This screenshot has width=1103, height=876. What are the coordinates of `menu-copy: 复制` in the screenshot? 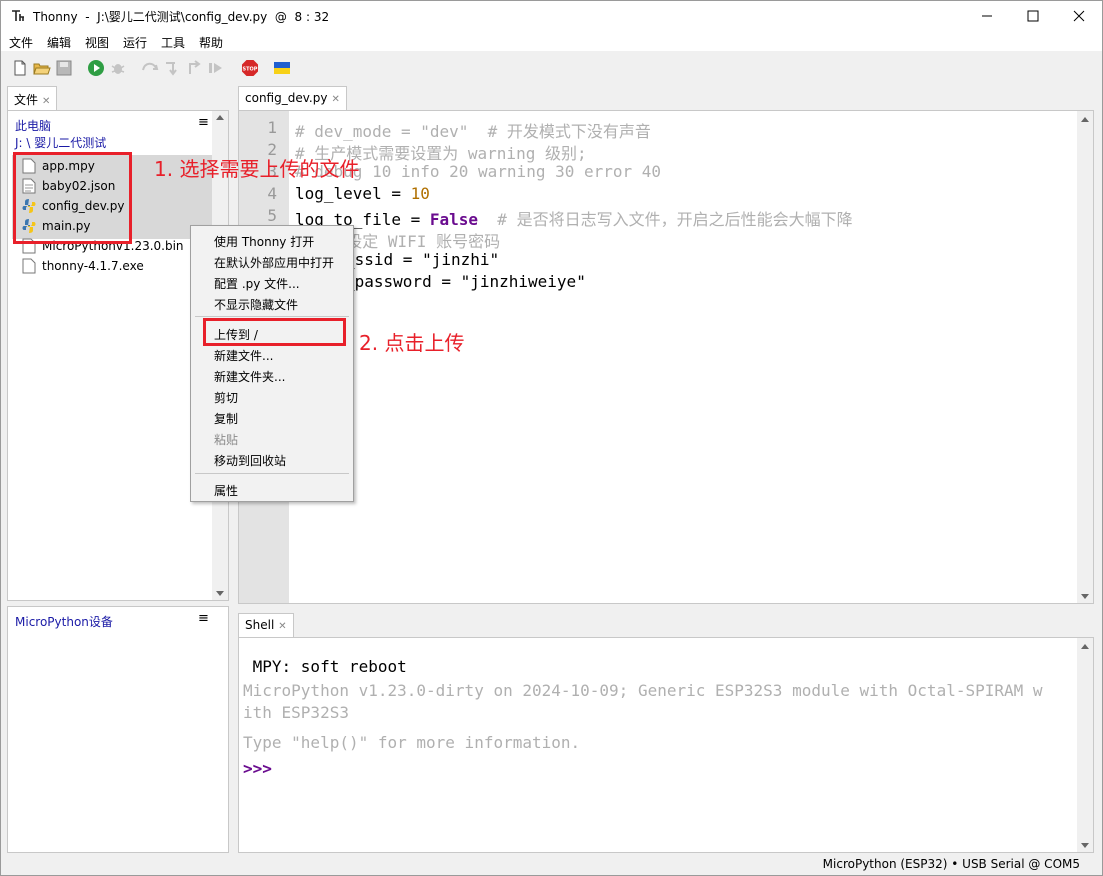 It's located at (226, 418).